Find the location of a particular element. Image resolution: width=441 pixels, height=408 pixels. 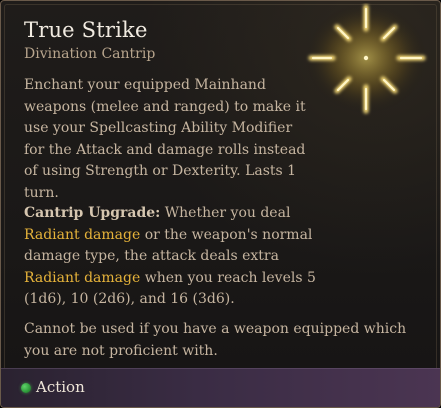

action-footer: Action is located at coordinates (220, 387).